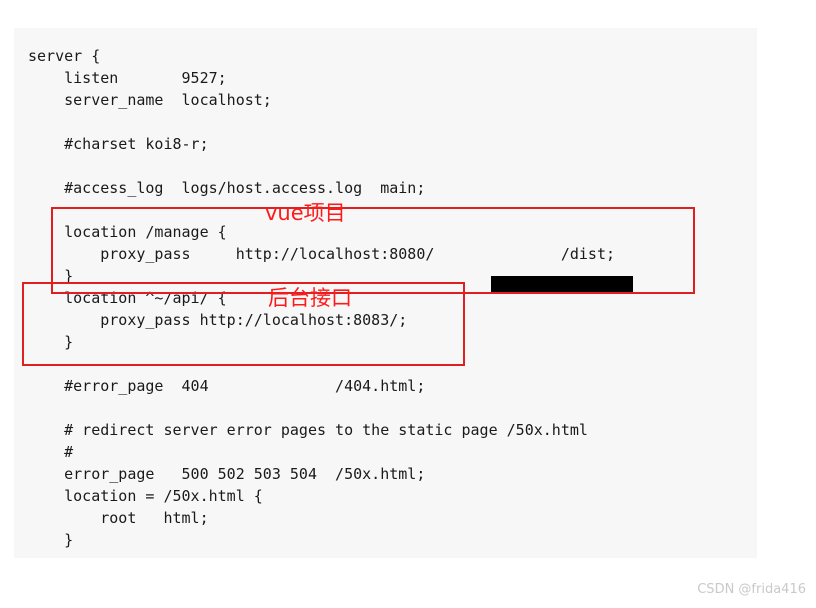 The width and height of the screenshot is (816, 608). Describe the element at coordinates (562, 284) in the screenshot. I see `redaction-bar` at that location.